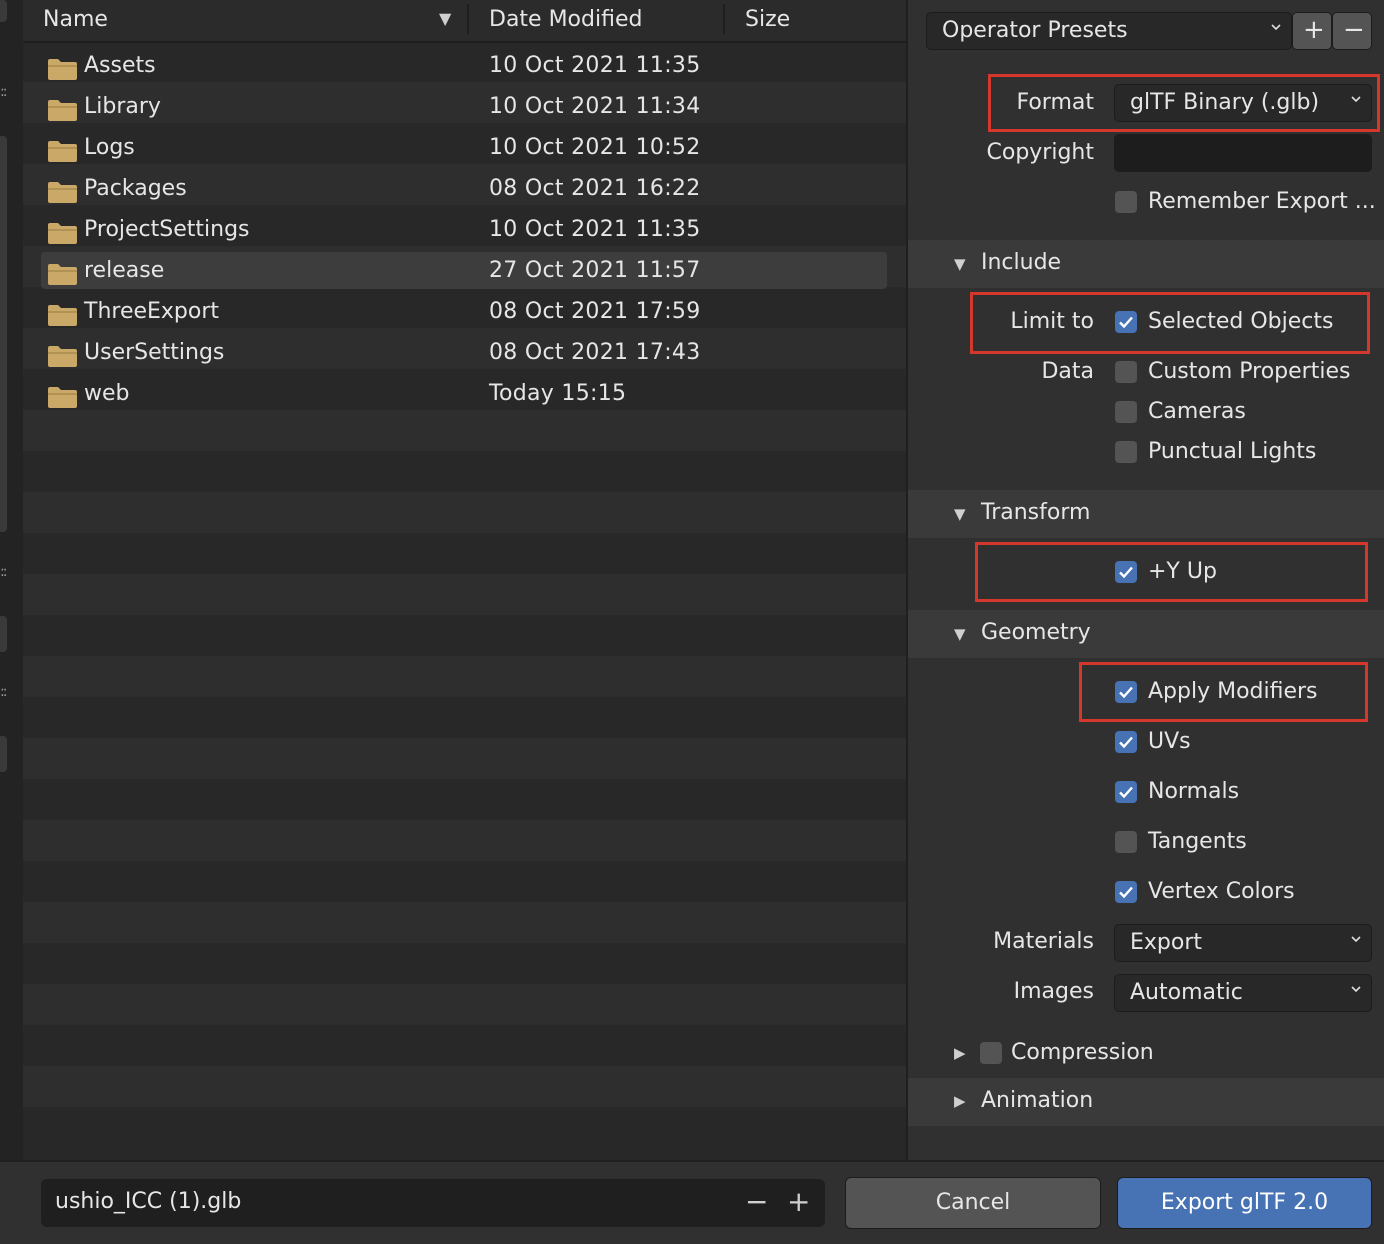 The image size is (1384, 1244). What do you see at coordinates (756, 1201) in the screenshot?
I see `decrement-filename-button: −` at bounding box center [756, 1201].